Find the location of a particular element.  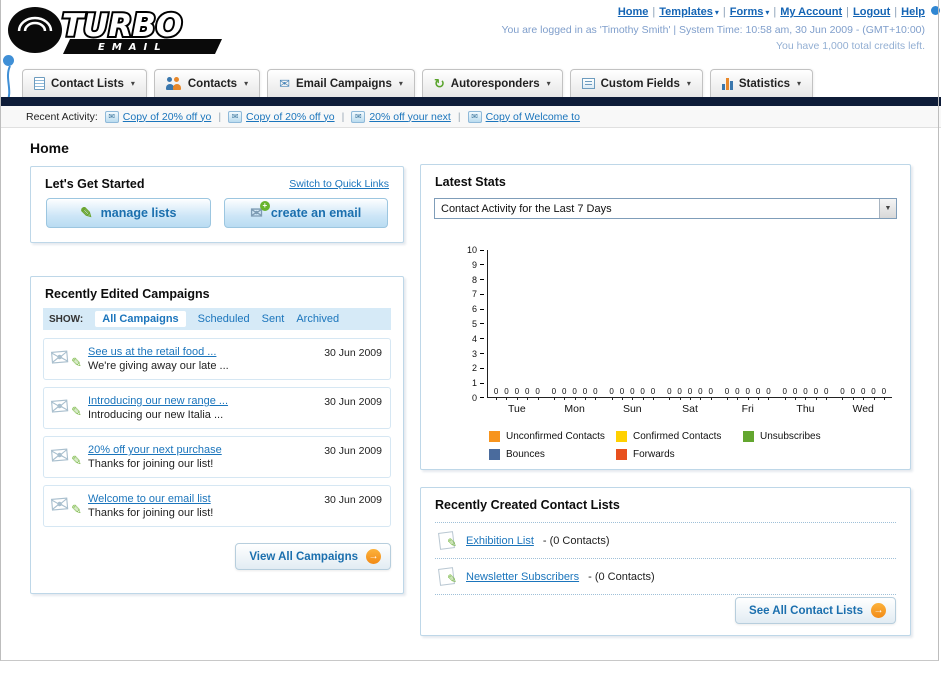

top-link-my-account: My Account is located at coordinates (811, 12).